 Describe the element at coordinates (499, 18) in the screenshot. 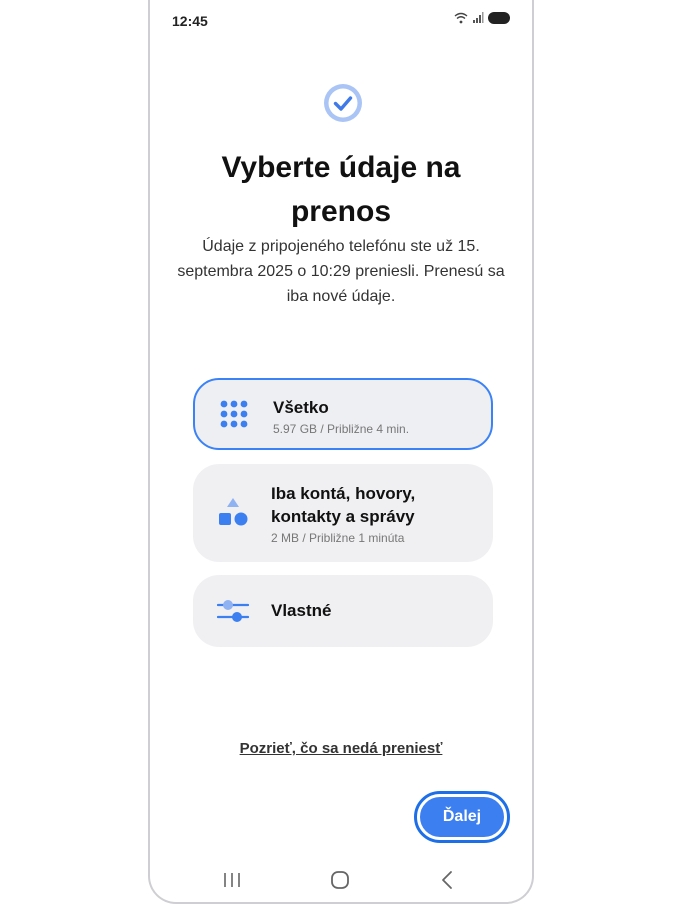

I see `battery-icon` at that location.